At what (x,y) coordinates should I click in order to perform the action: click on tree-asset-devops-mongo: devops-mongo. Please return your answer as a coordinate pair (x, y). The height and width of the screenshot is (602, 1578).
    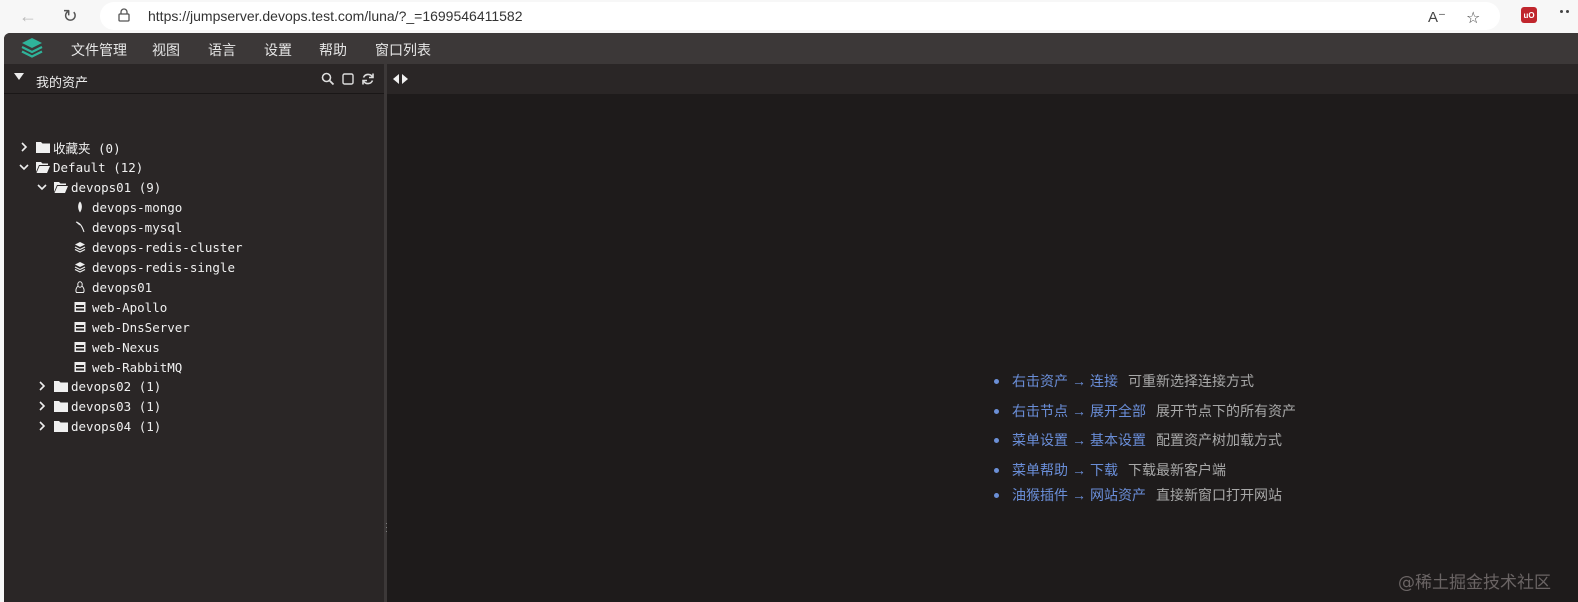
    Looking at the image, I should click on (128, 207).